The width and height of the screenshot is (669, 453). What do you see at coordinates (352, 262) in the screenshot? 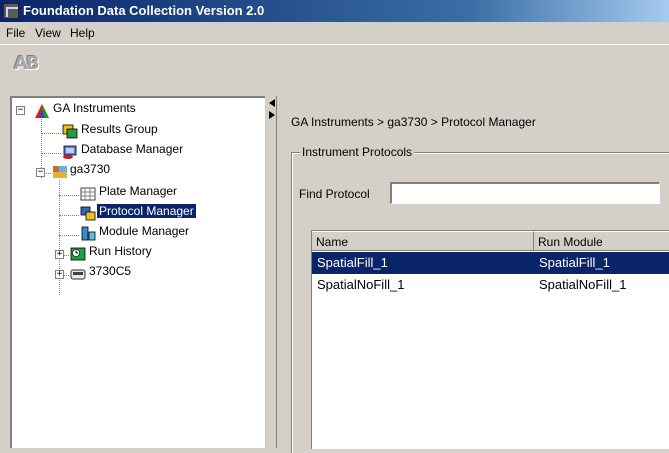
I see `cell-name: SpatialFill_1` at bounding box center [352, 262].